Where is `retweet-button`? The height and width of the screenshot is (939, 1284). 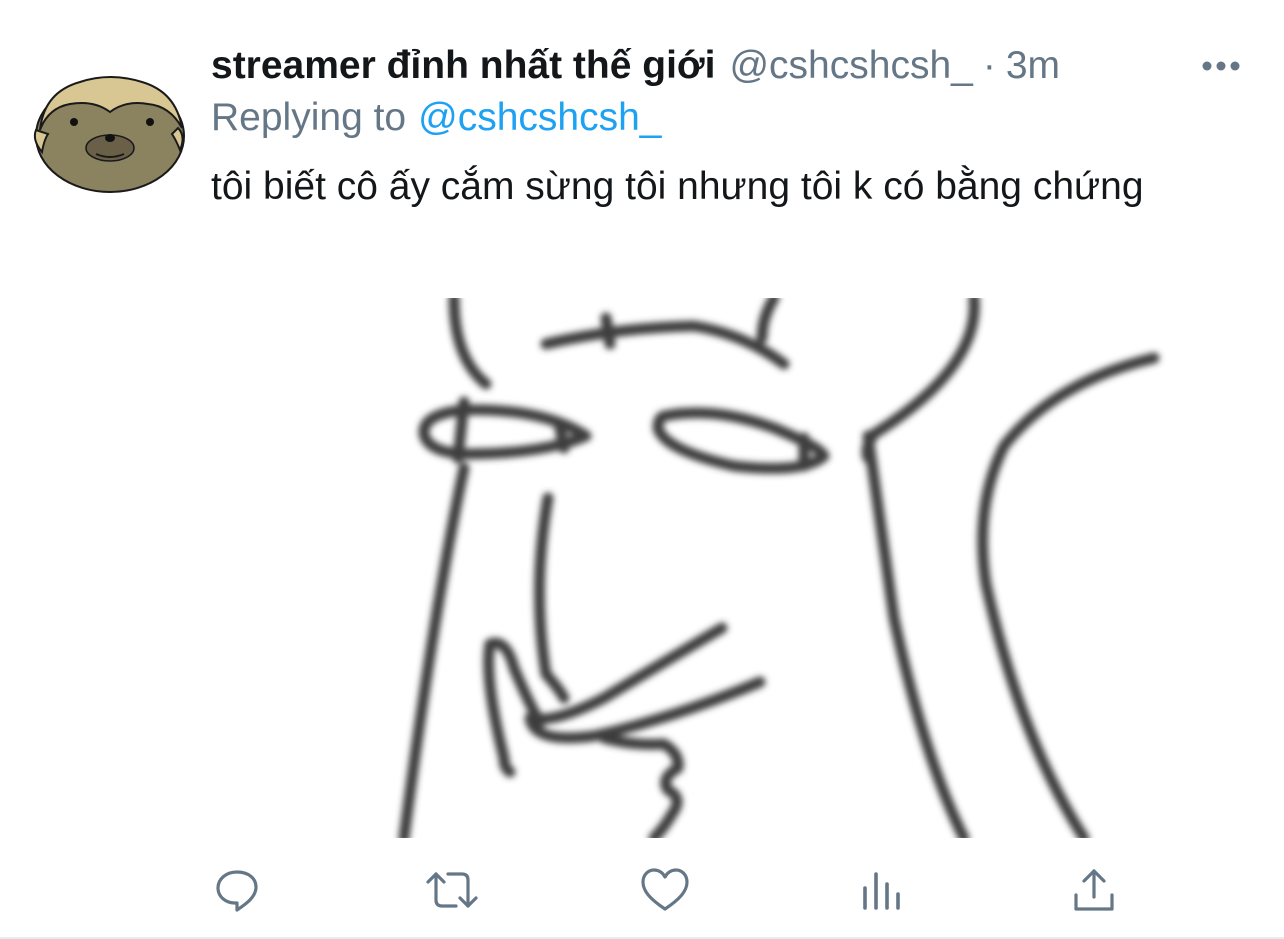 retweet-button is located at coordinates (452, 890).